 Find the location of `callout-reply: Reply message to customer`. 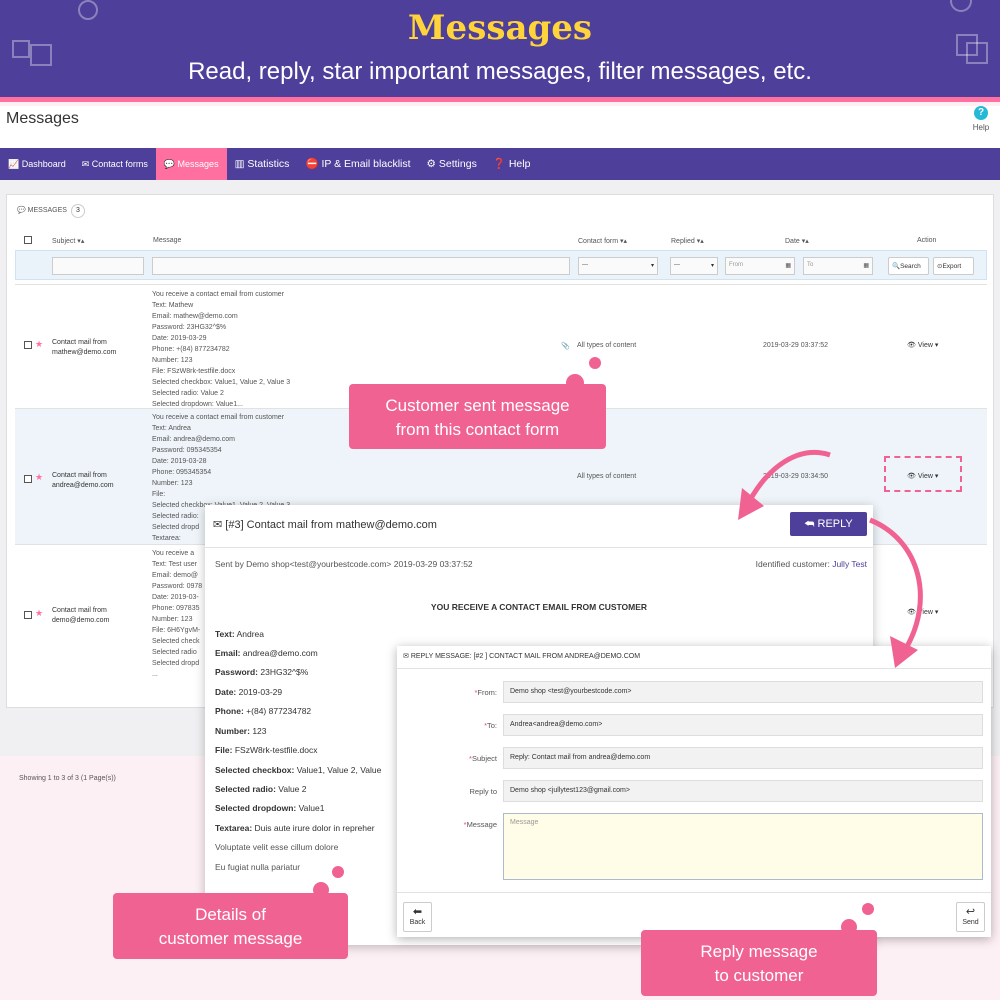

callout-reply: Reply message to customer is located at coordinates (759, 963).